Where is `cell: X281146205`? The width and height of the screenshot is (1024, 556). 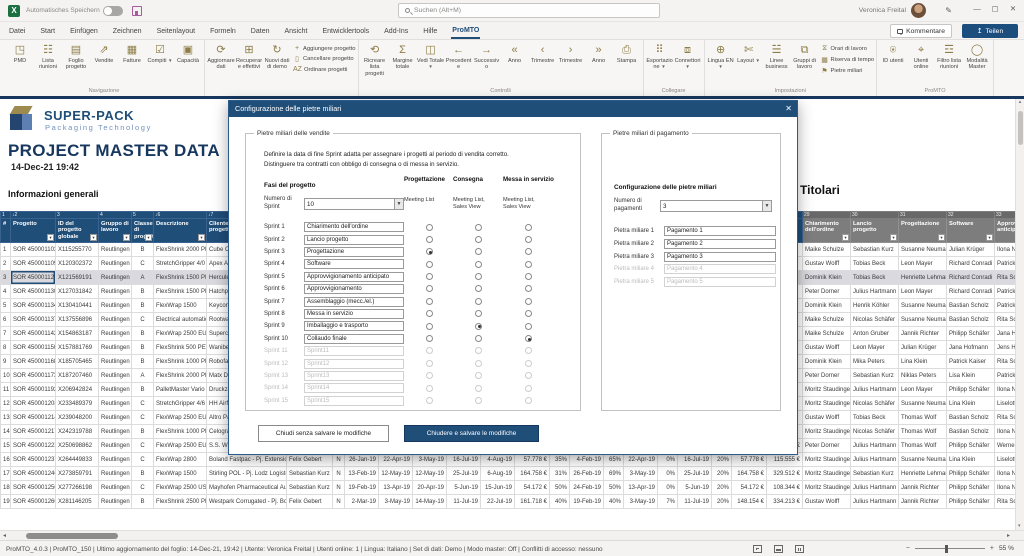 cell: X281146205 is located at coordinates (77, 501).